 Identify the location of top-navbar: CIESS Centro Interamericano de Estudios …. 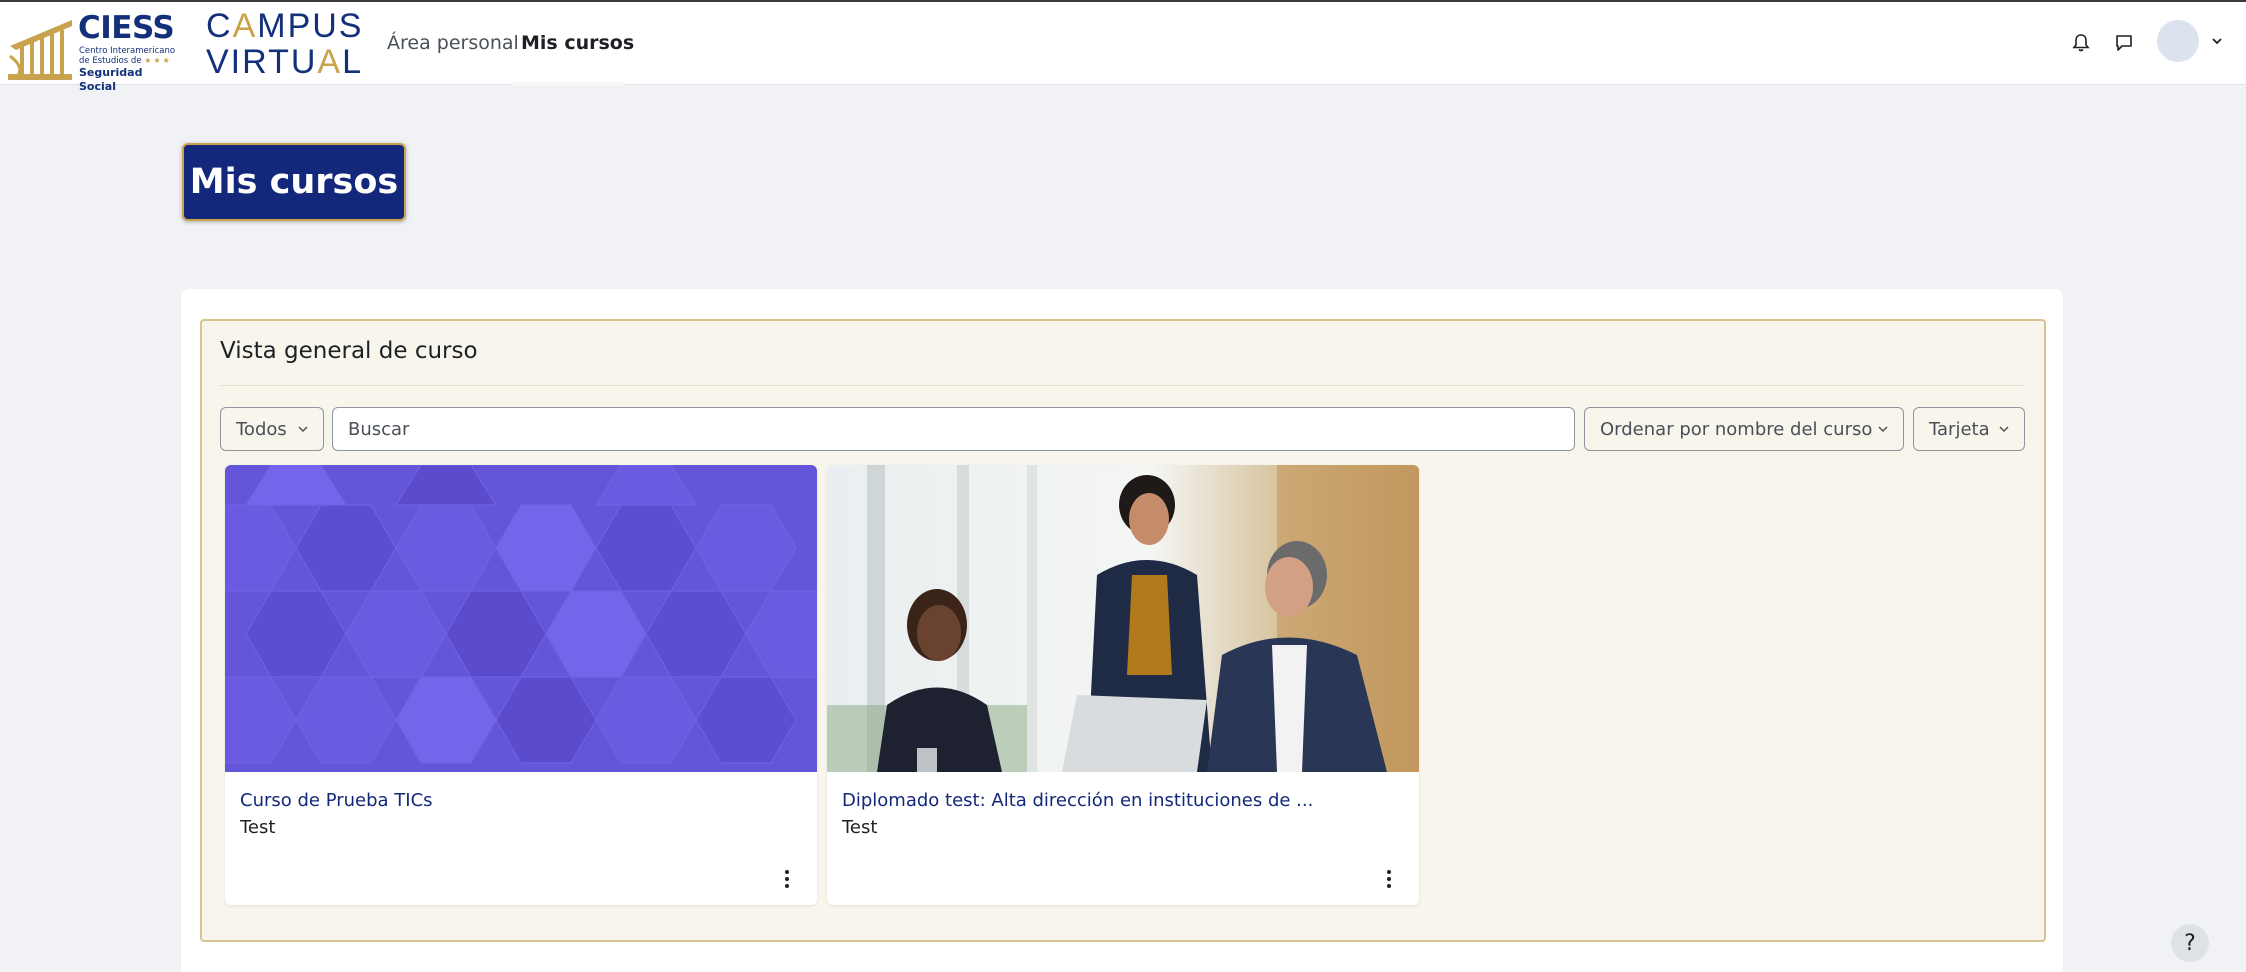
(1123, 46).